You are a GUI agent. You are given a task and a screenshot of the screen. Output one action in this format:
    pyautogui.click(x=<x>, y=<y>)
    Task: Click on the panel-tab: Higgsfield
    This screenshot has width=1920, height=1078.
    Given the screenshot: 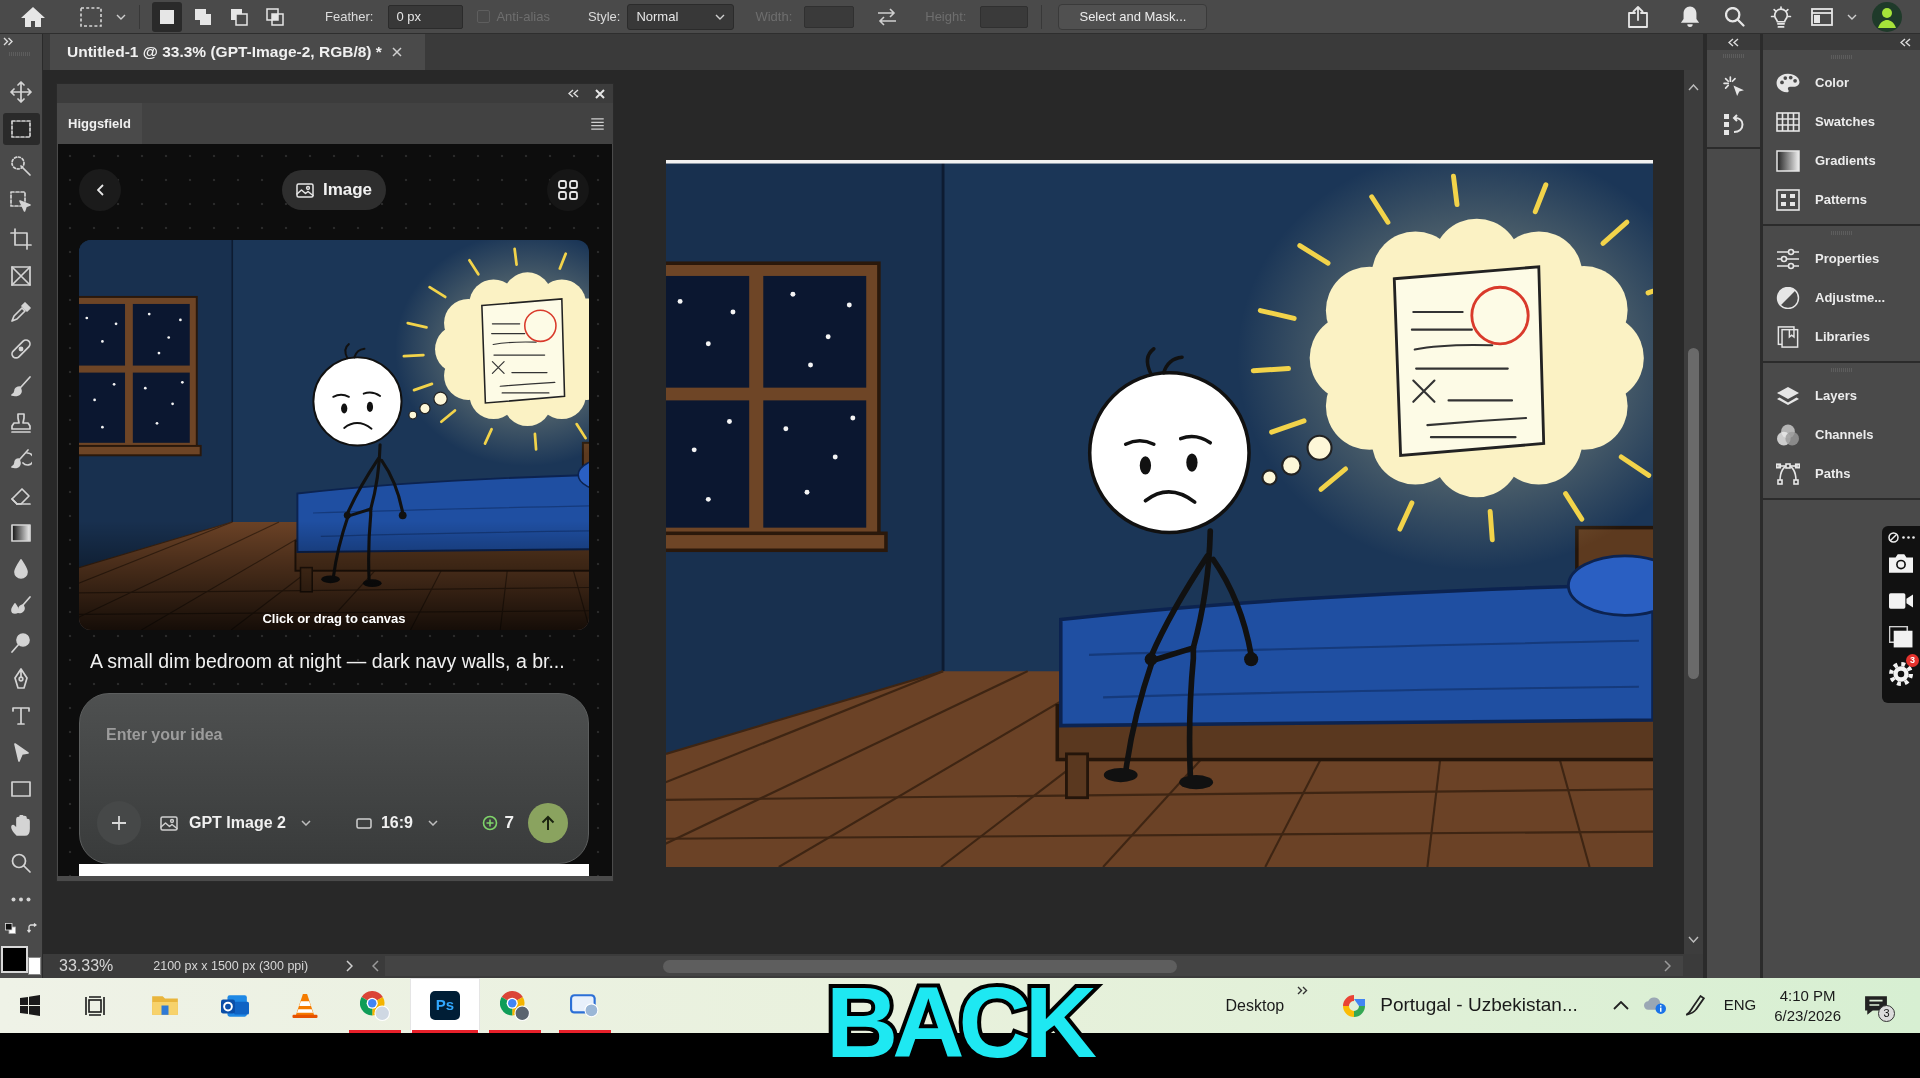 What is the action you would take?
    pyautogui.click(x=99, y=123)
    